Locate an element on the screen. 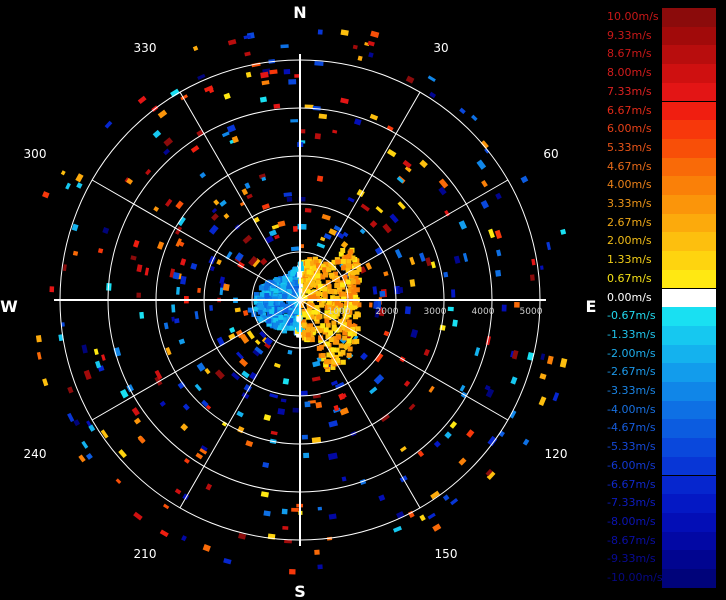 This screenshot has width=726, height=600. legend-item: -8.67m/s is located at coordinates (663, 541).